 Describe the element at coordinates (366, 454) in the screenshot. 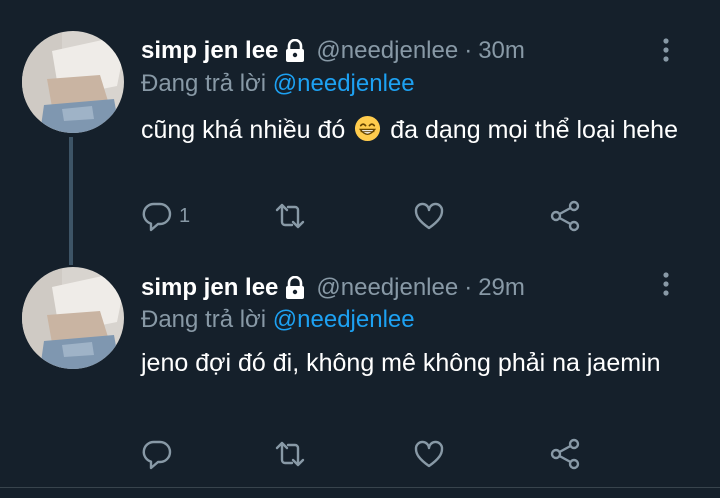

I see `action-bar` at that location.